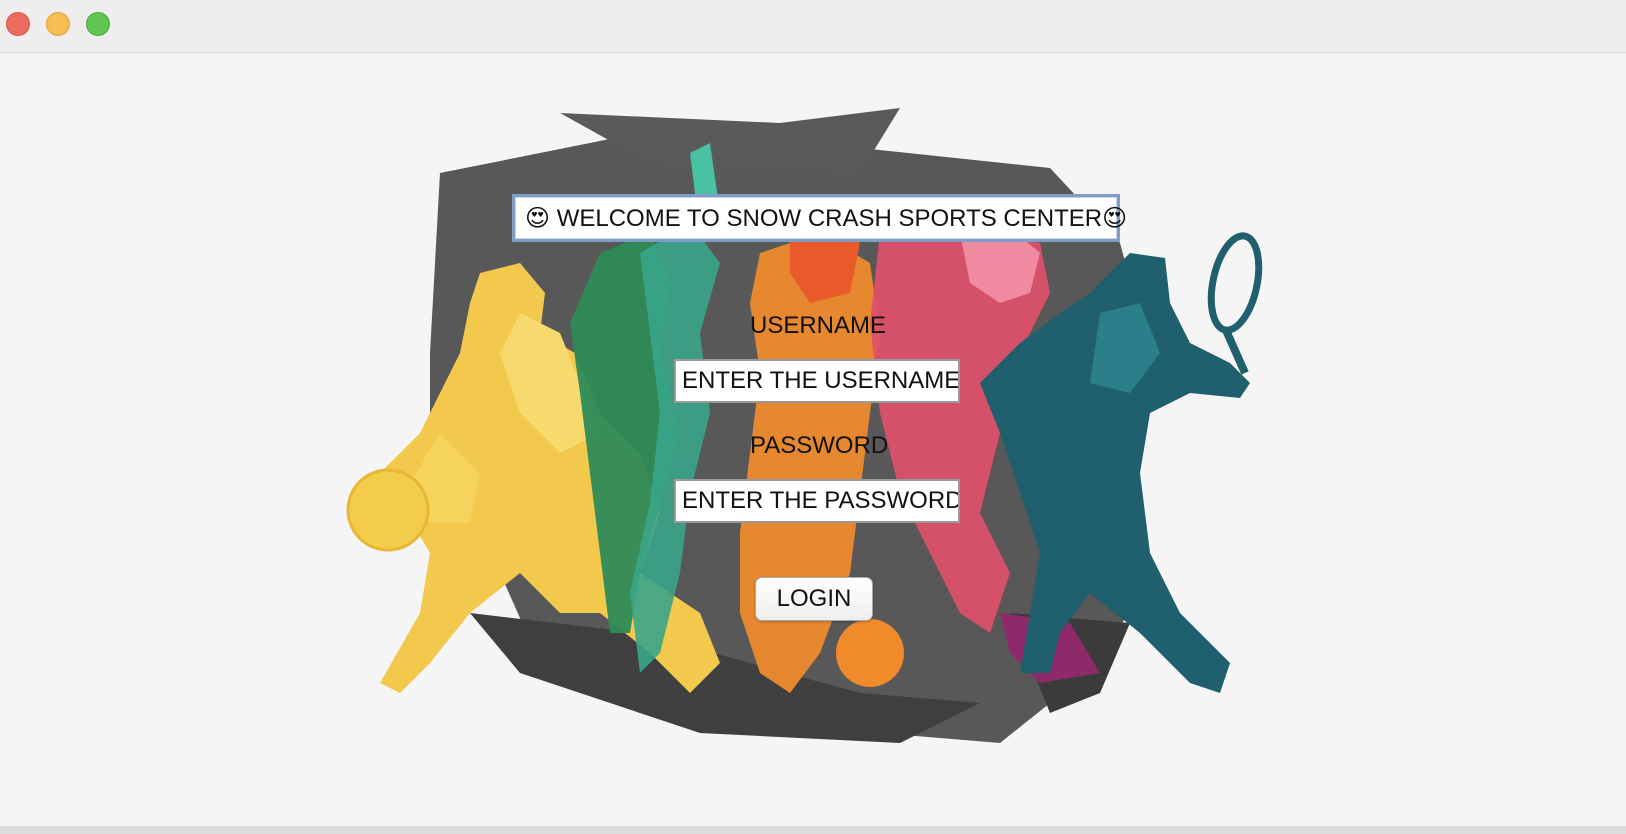 The image size is (1626, 834). I want to click on username-label: USERNAME, so click(818, 325).